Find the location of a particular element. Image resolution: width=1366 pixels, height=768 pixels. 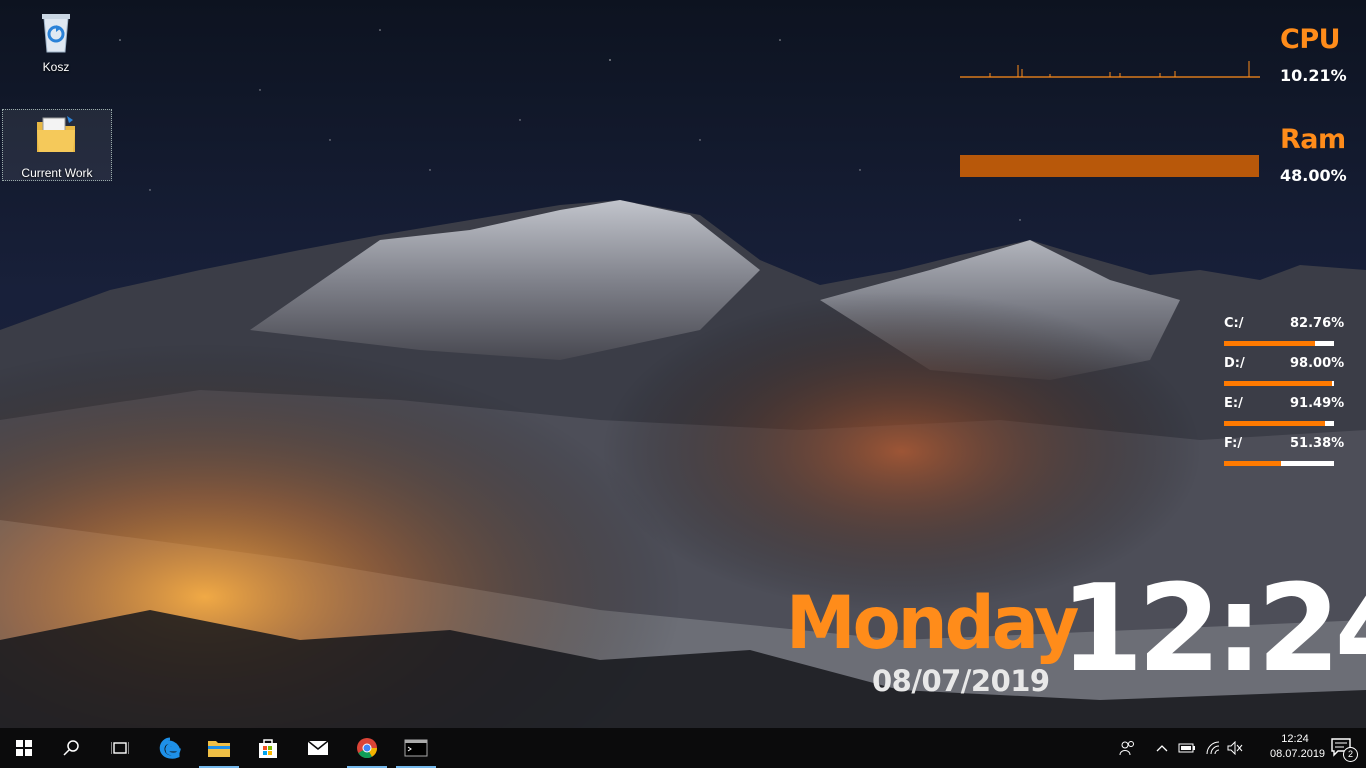

mail-button is located at coordinates (318, 748).